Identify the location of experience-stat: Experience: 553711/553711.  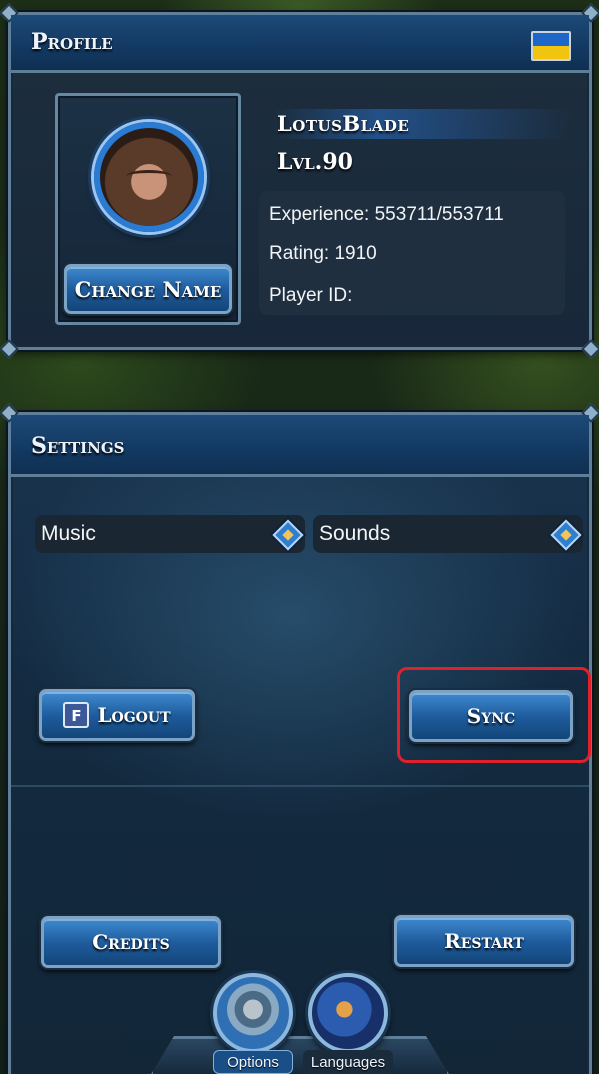
(386, 214).